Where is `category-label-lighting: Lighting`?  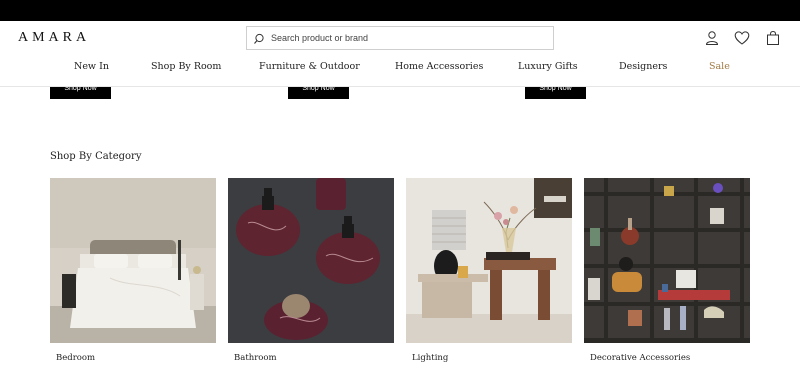
category-label-lighting: Lighting is located at coordinates (430, 358).